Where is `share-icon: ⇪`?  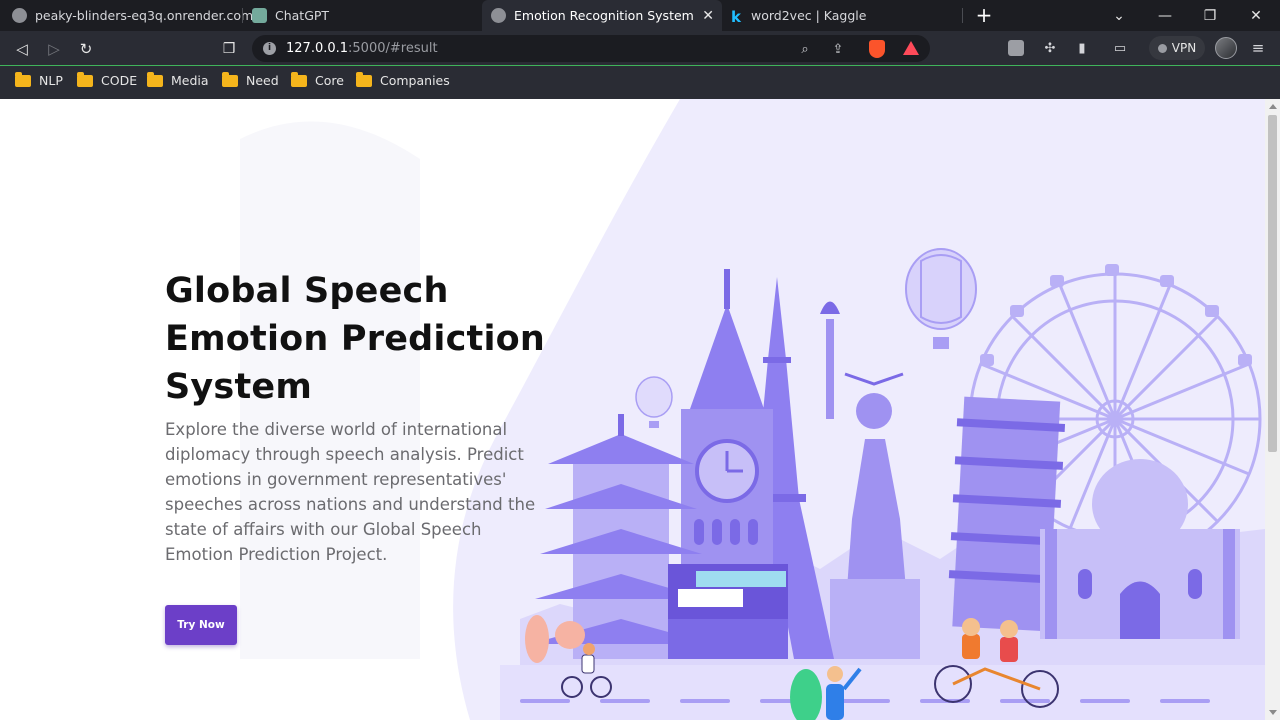
share-icon: ⇪ is located at coordinates (838, 49).